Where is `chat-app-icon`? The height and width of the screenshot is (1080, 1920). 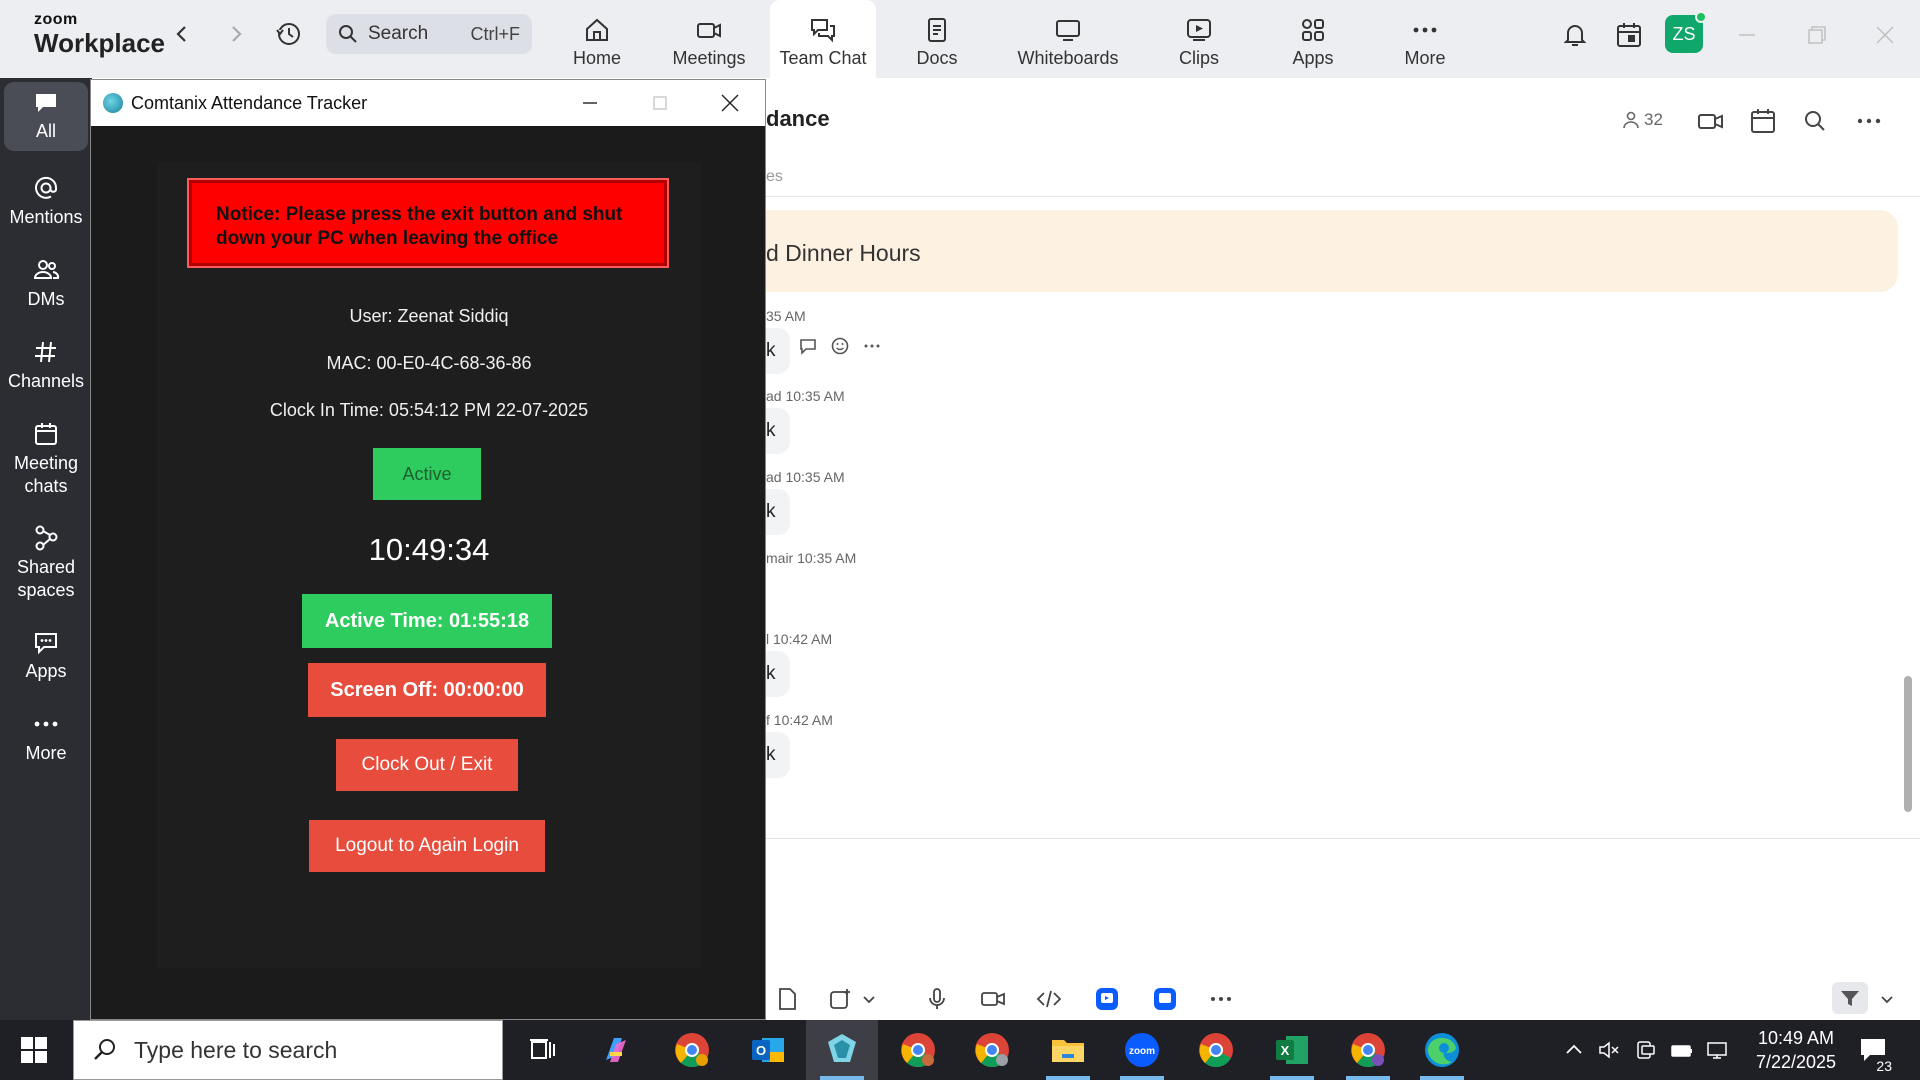 chat-app-icon is located at coordinates (1165, 999).